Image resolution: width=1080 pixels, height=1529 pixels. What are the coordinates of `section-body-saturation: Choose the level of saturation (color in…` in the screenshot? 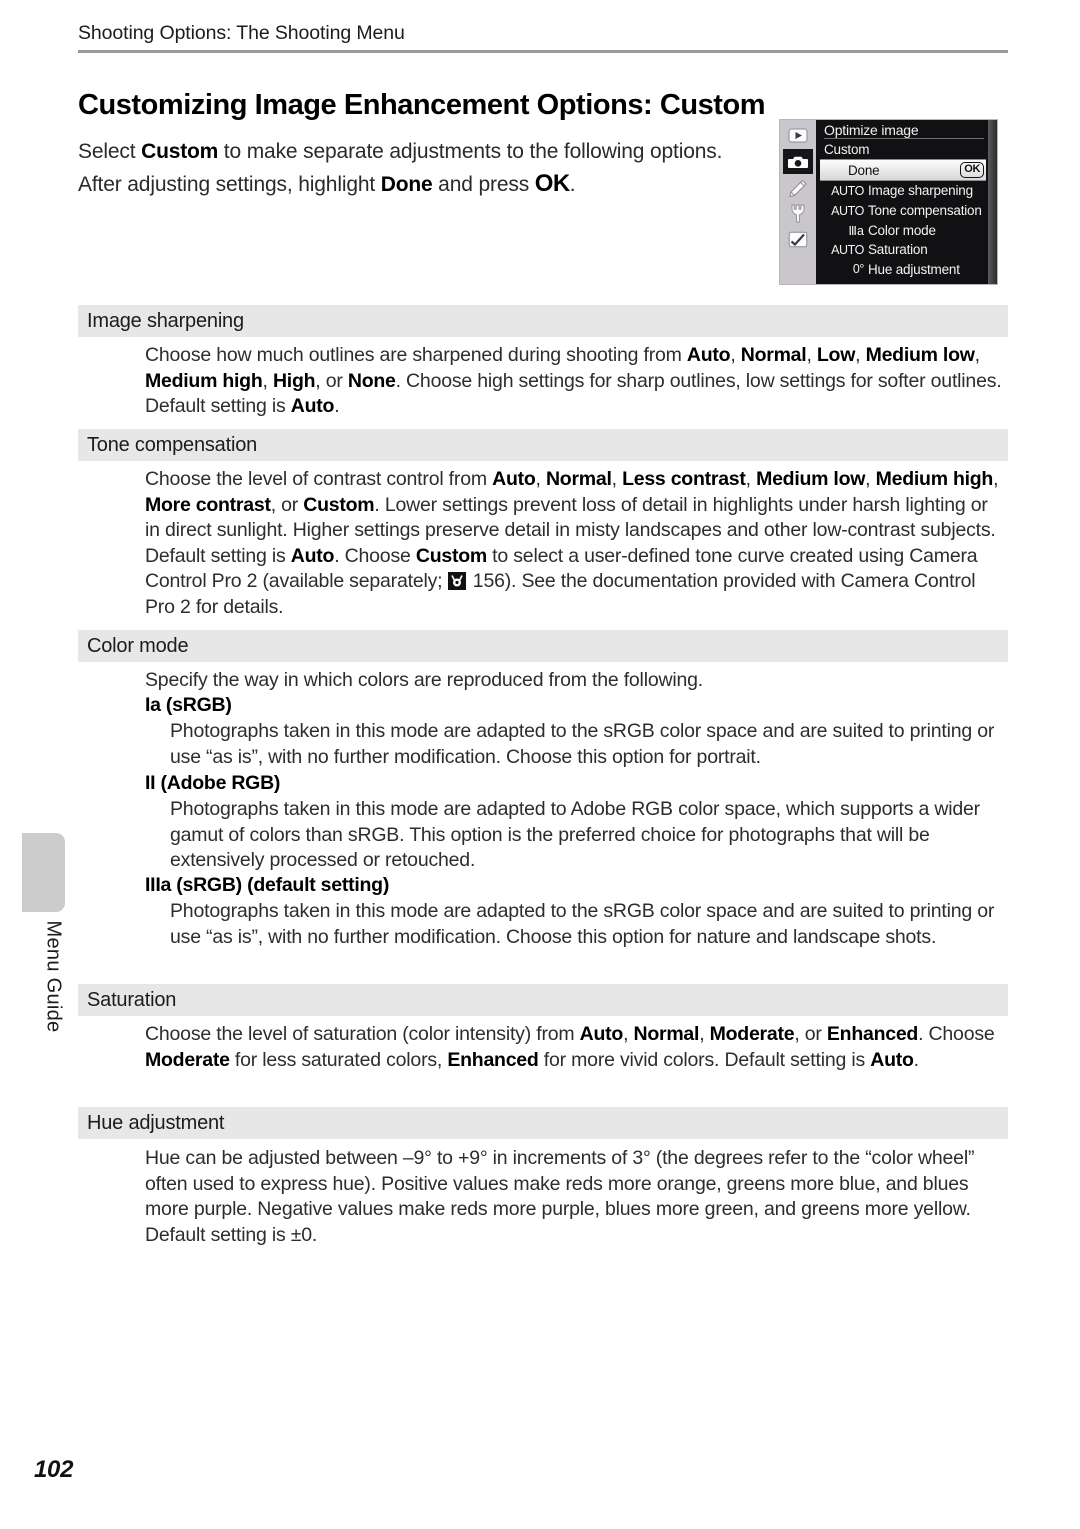 It's located at (570, 1047).